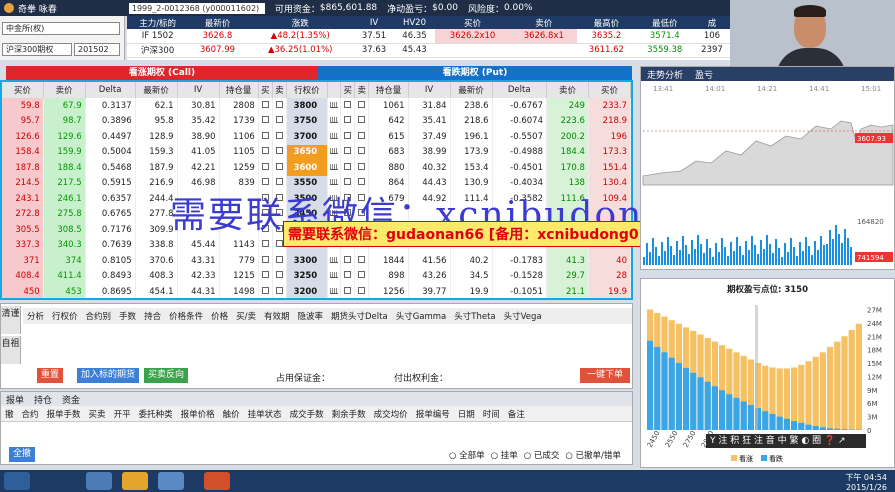  I want to click on put-bid: 218.9, so click(609, 121).